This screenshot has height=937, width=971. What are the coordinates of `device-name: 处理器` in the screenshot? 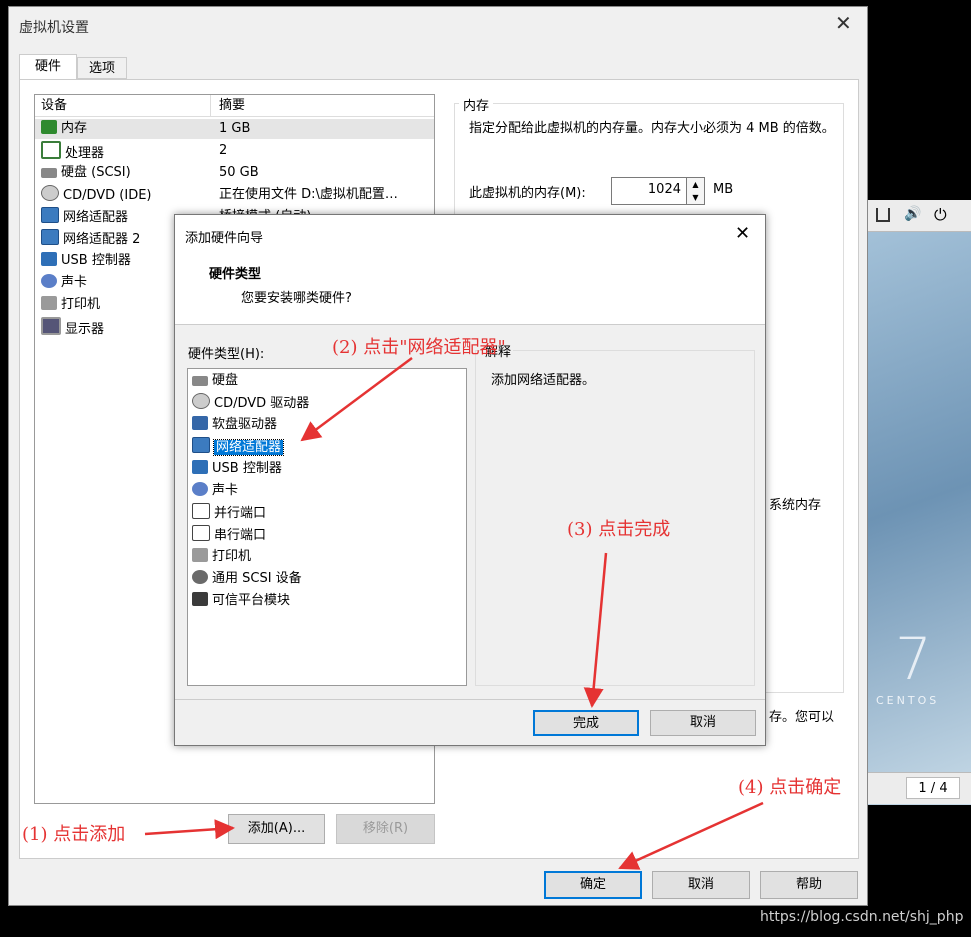 It's located at (85, 153).